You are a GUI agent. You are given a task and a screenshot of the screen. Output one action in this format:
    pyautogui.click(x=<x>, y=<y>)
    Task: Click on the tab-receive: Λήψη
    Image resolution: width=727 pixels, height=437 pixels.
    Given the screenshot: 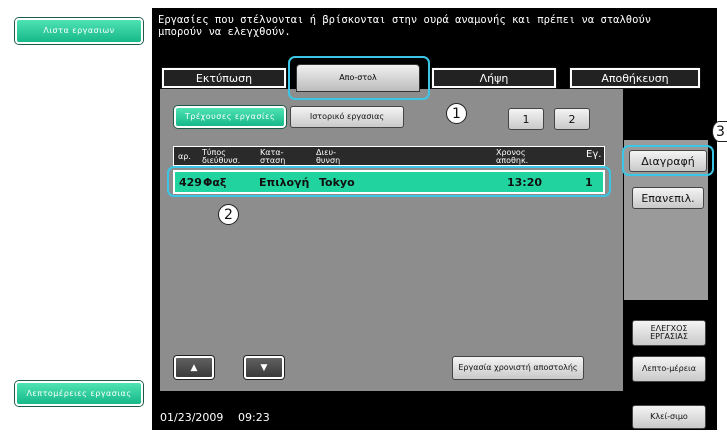 What is the action you would take?
    pyautogui.click(x=494, y=78)
    